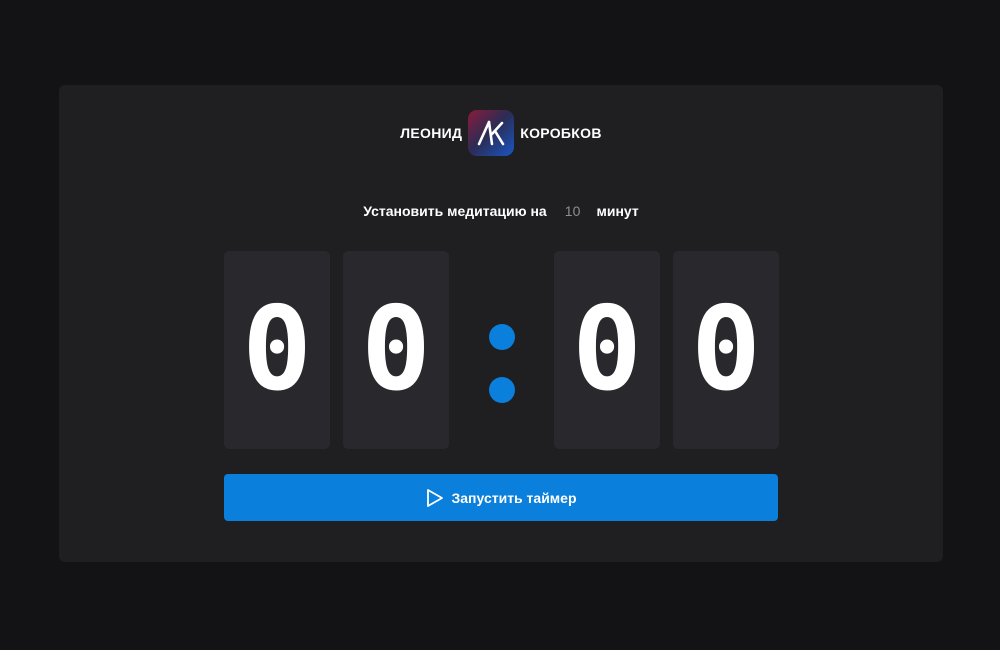  I want to click on duration-suffix-label: минут, so click(617, 211).